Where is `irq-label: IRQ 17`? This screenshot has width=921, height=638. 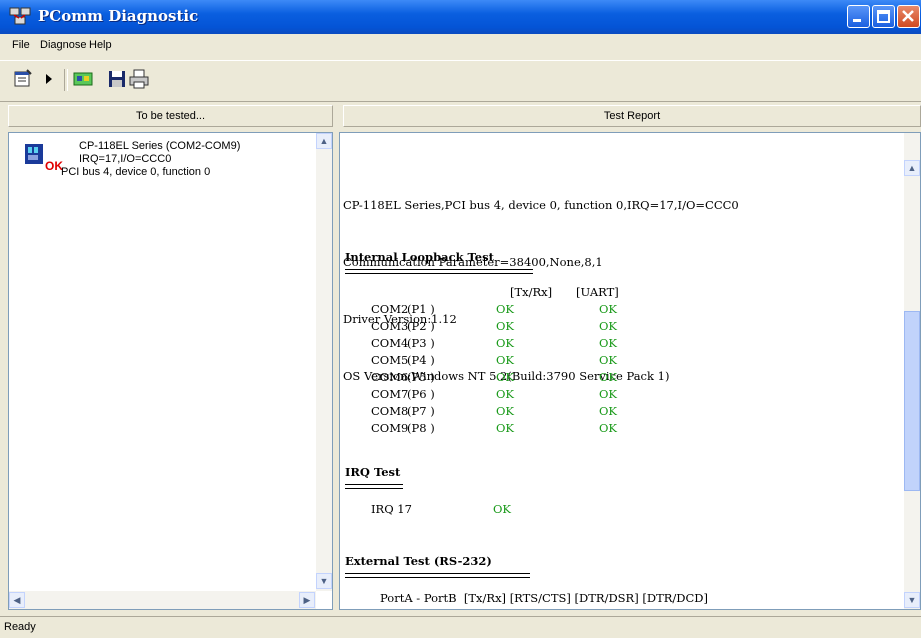
irq-label: IRQ 17 is located at coordinates (391, 509).